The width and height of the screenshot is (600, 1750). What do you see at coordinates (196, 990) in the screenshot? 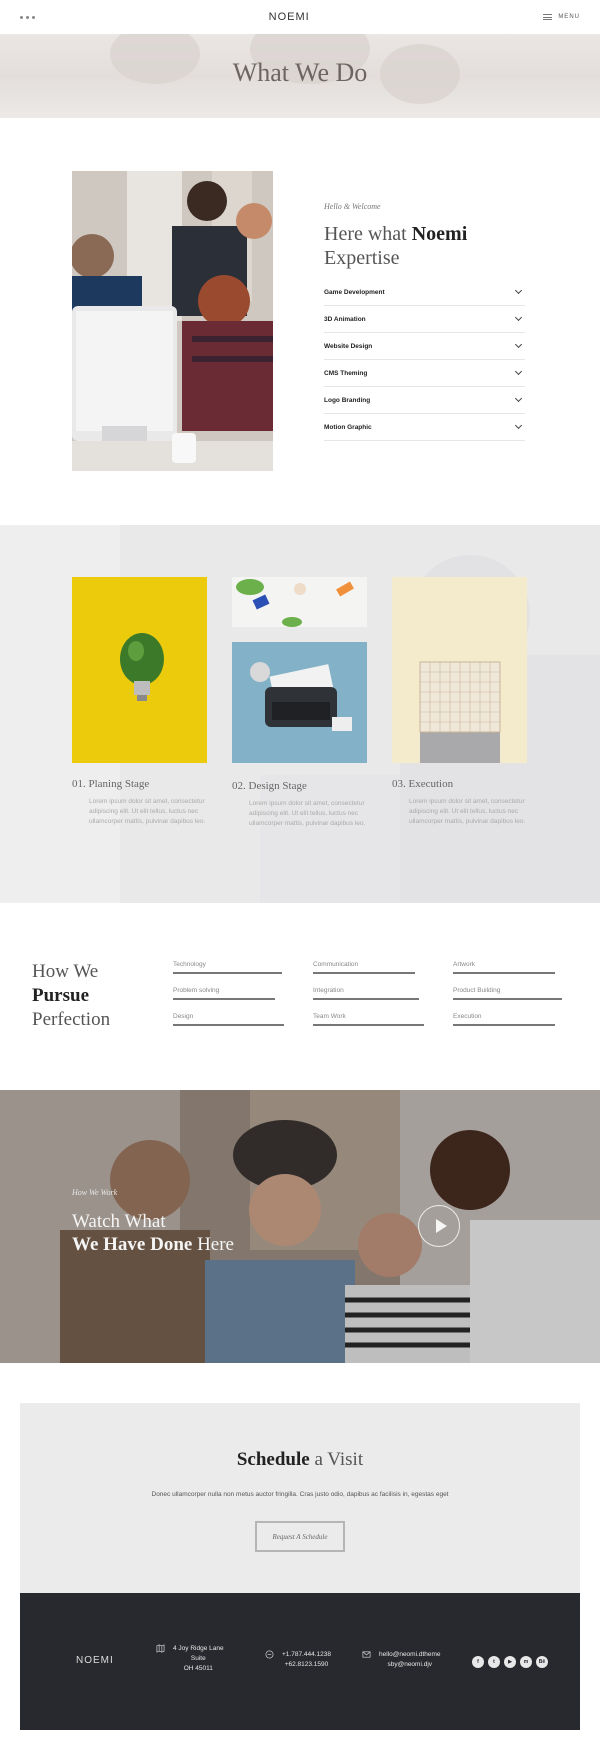
I see `skill-label: Problem solving` at bounding box center [196, 990].